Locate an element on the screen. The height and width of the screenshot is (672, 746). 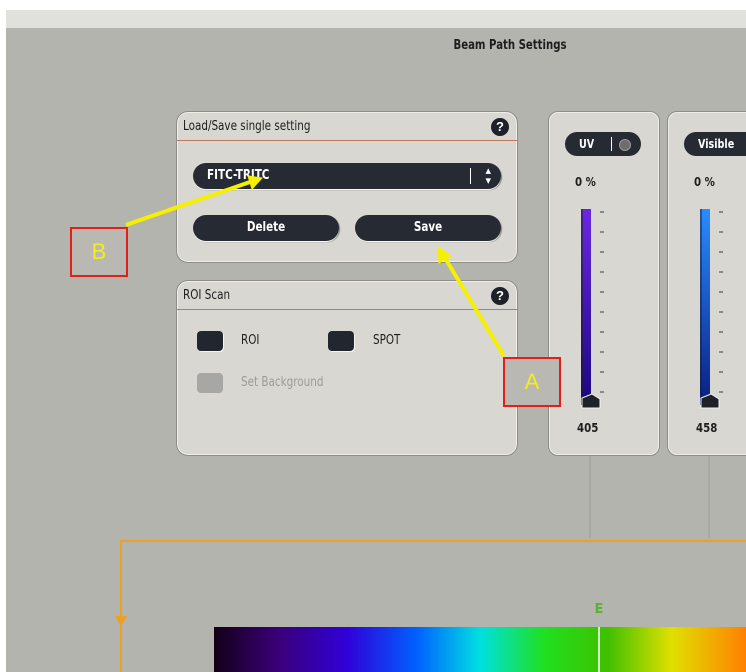
annotation-arrows is located at coordinates (315, 266).